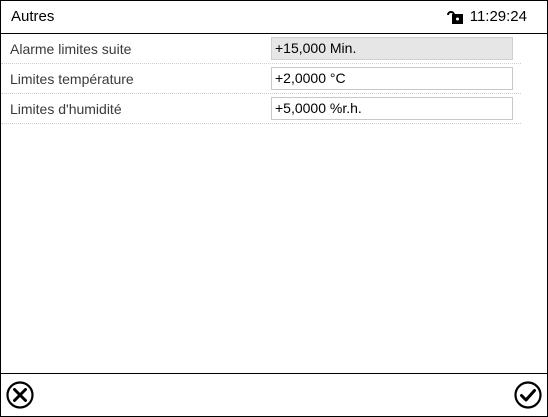 This screenshot has height=417, width=548. What do you see at coordinates (71, 49) in the screenshot?
I see `setting-label: Alarme limites suite` at bounding box center [71, 49].